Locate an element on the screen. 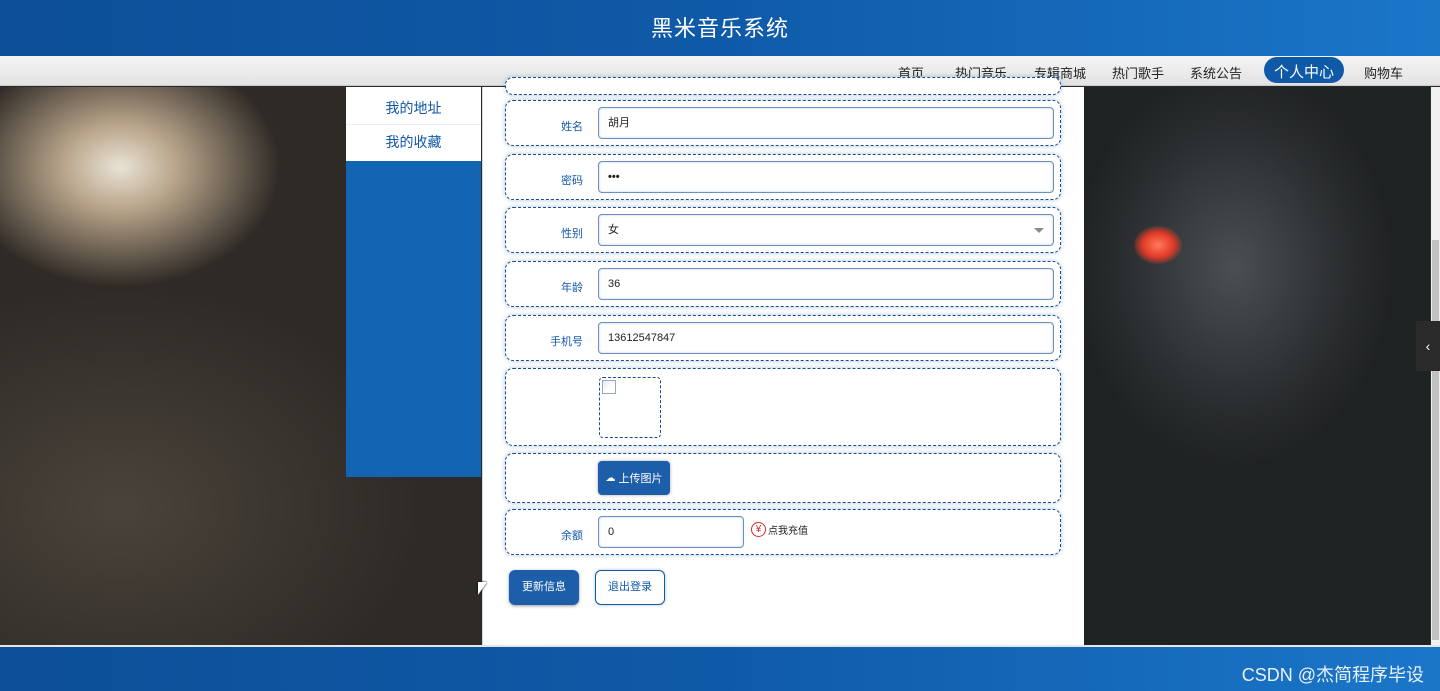 The image size is (1440, 691). form-row-age: 年龄 36 is located at coordinates (783, 284).